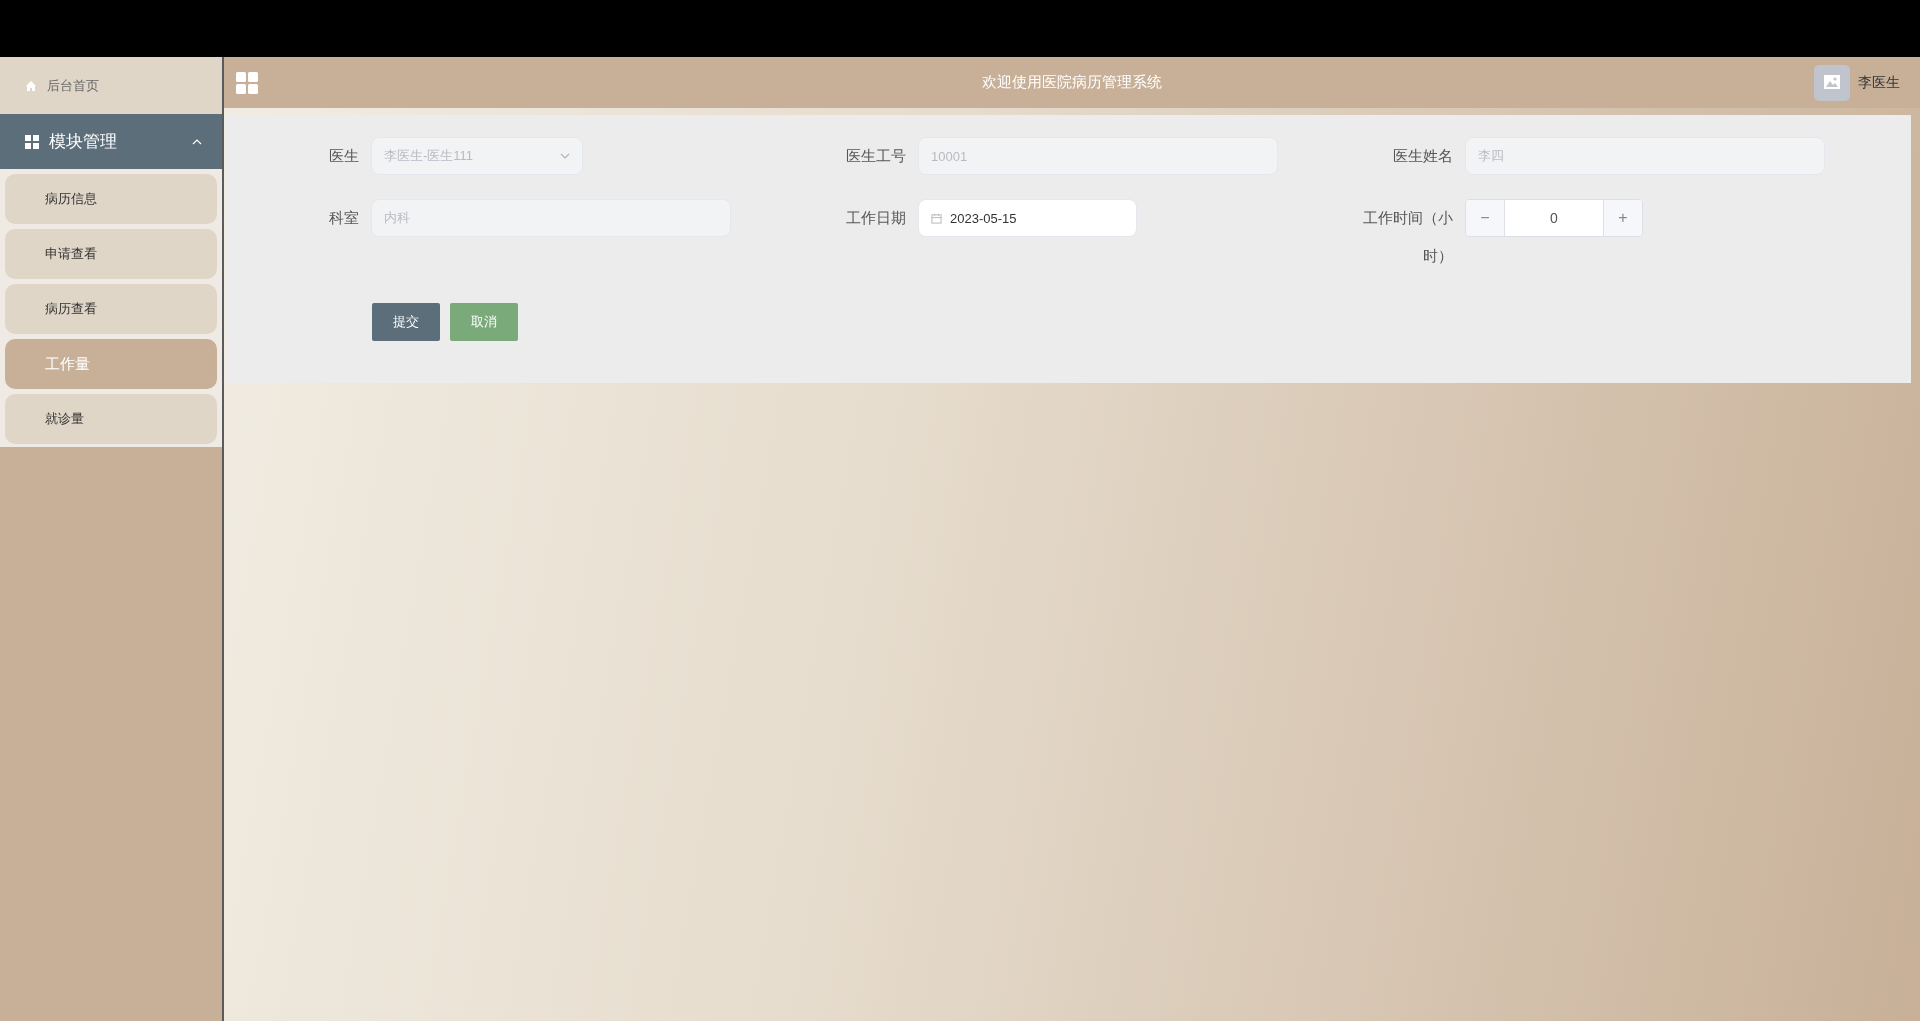 Image resolution: width=1920 pixels, height=1021 pixels. I want to click on submit-button: 提交, so click(406, 322).